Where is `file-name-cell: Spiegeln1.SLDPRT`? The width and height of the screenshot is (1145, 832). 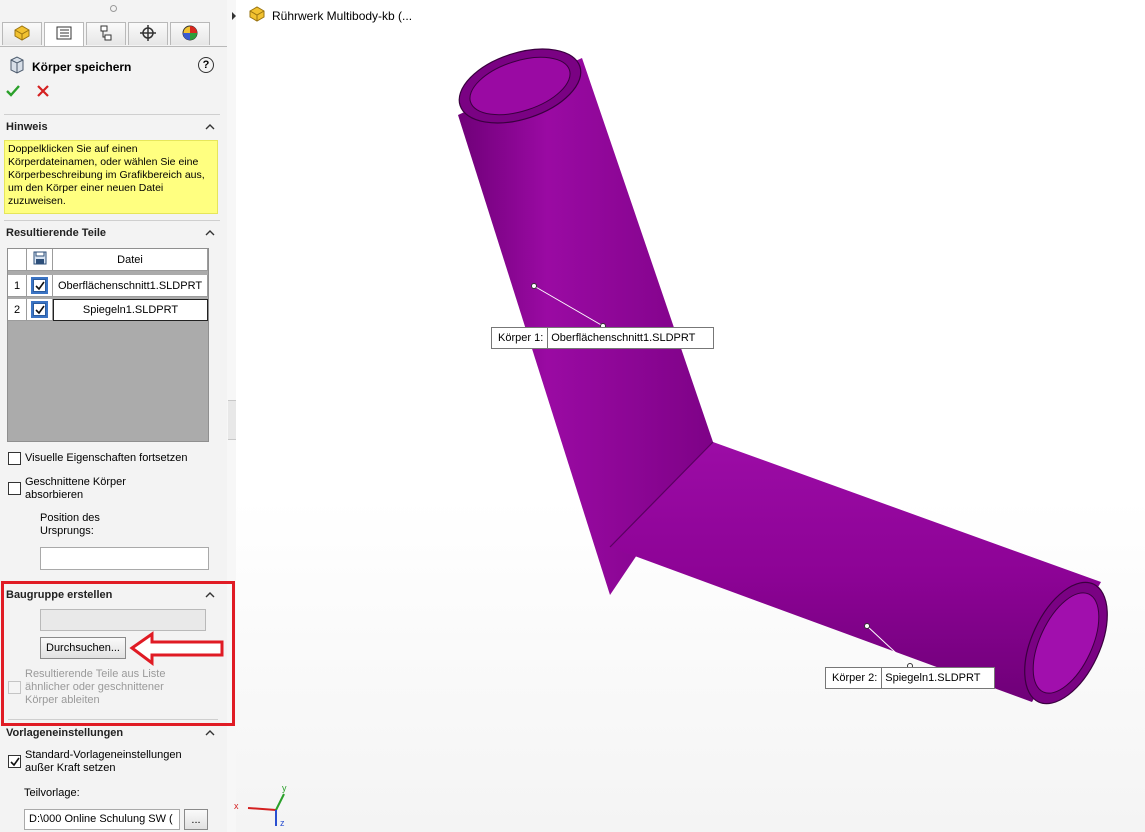
file-name-cell: Spiegeln1.SLDPRT is located at coordinates (130, 310).